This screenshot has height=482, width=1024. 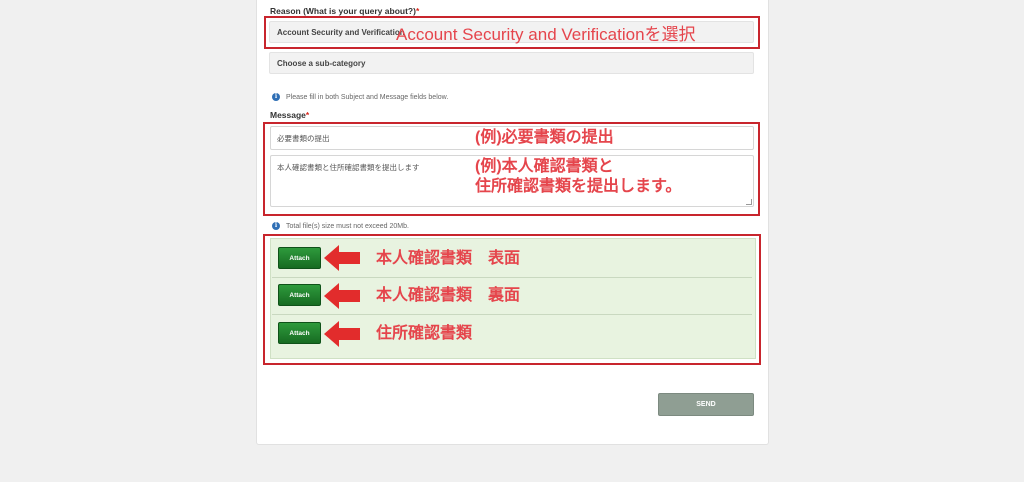 I want to click on message-annotation-line2: 住所確認書類を提出します。, so click(x=578, y=186).